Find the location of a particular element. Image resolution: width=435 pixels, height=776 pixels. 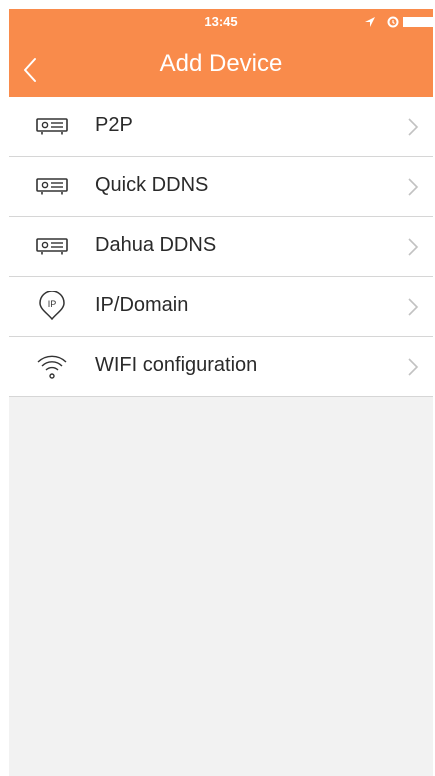

menu-item-label: Dahua DDNS is located at coordinates (156, 245).